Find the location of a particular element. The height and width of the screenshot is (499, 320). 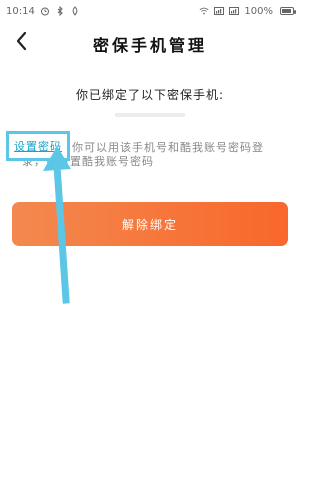

status-bar: 10:14 100% is located at coordinates (150, 11).